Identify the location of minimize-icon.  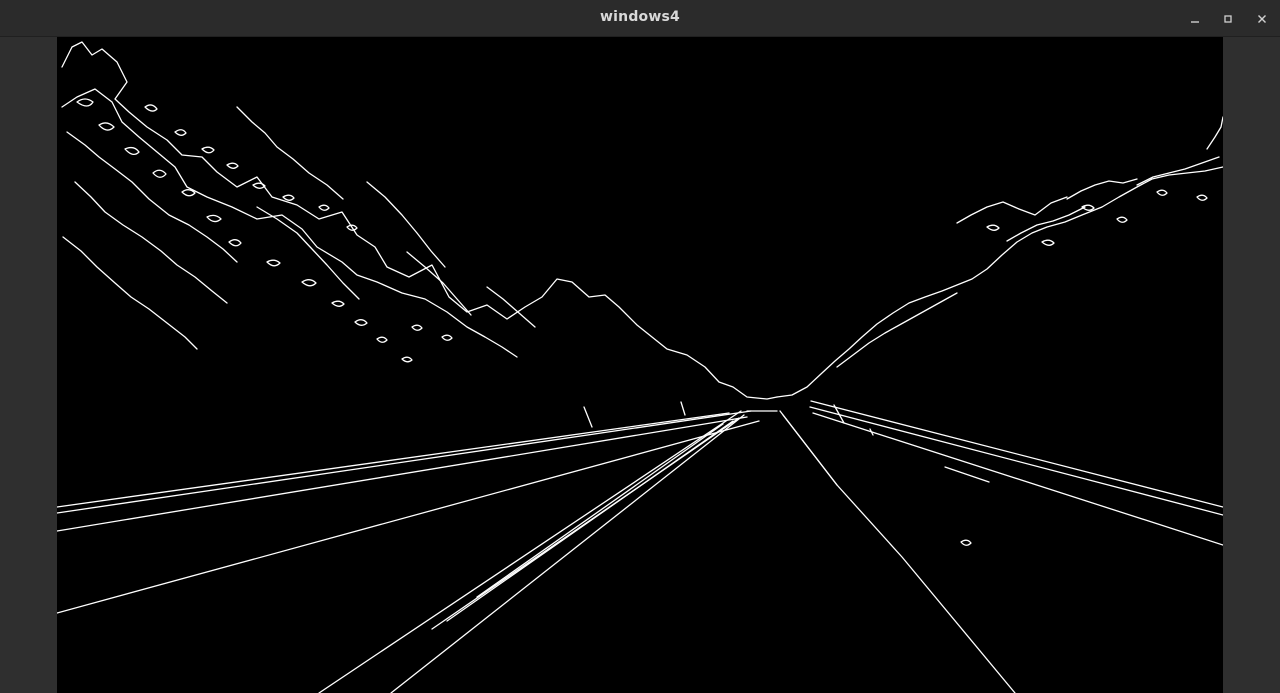
(1195, 19).